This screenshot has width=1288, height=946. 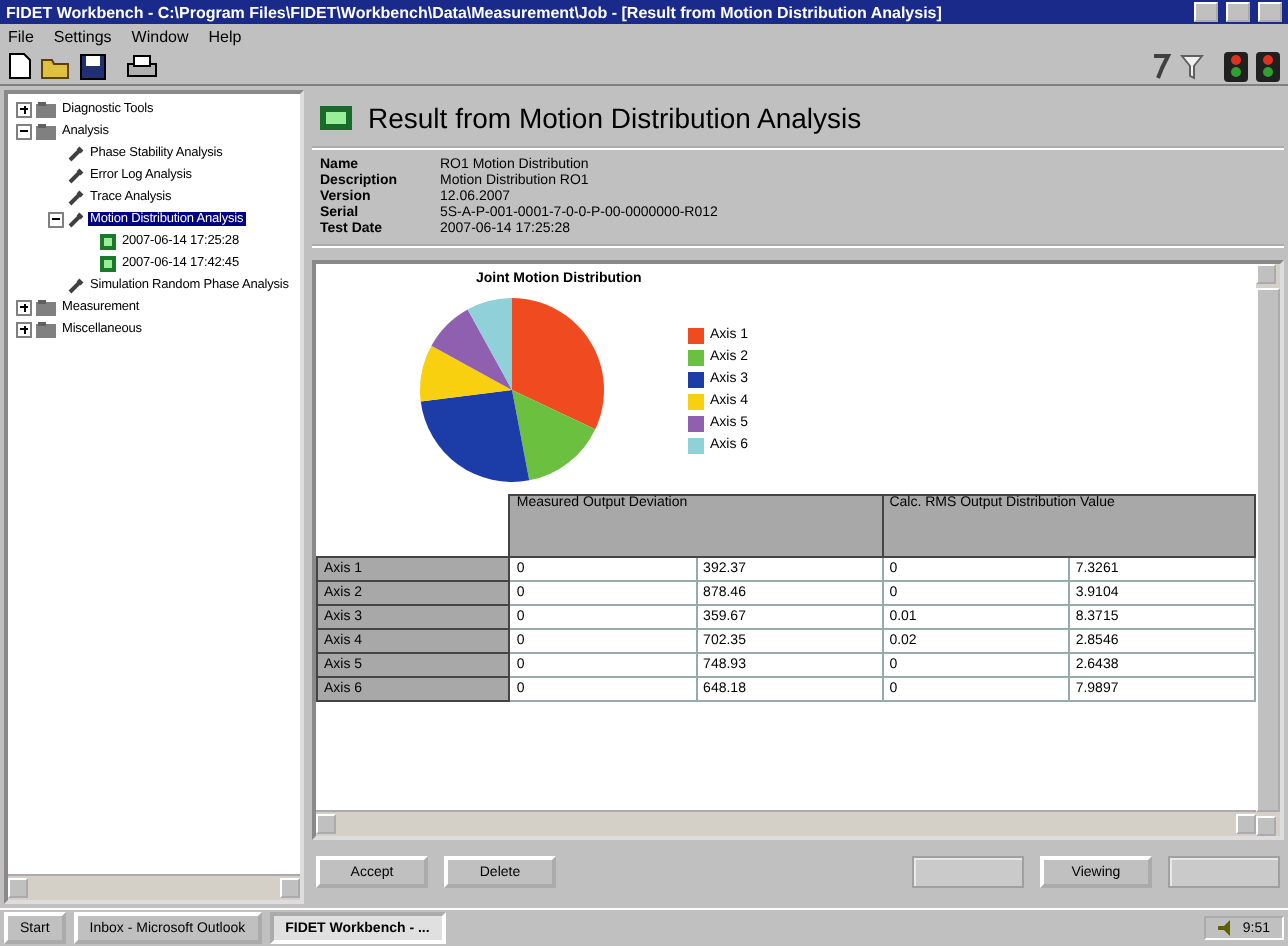 What do you see at coordinates (56, 66) in the screenshot?
I see `open-folder-icon` at bounding box center [56, 66].